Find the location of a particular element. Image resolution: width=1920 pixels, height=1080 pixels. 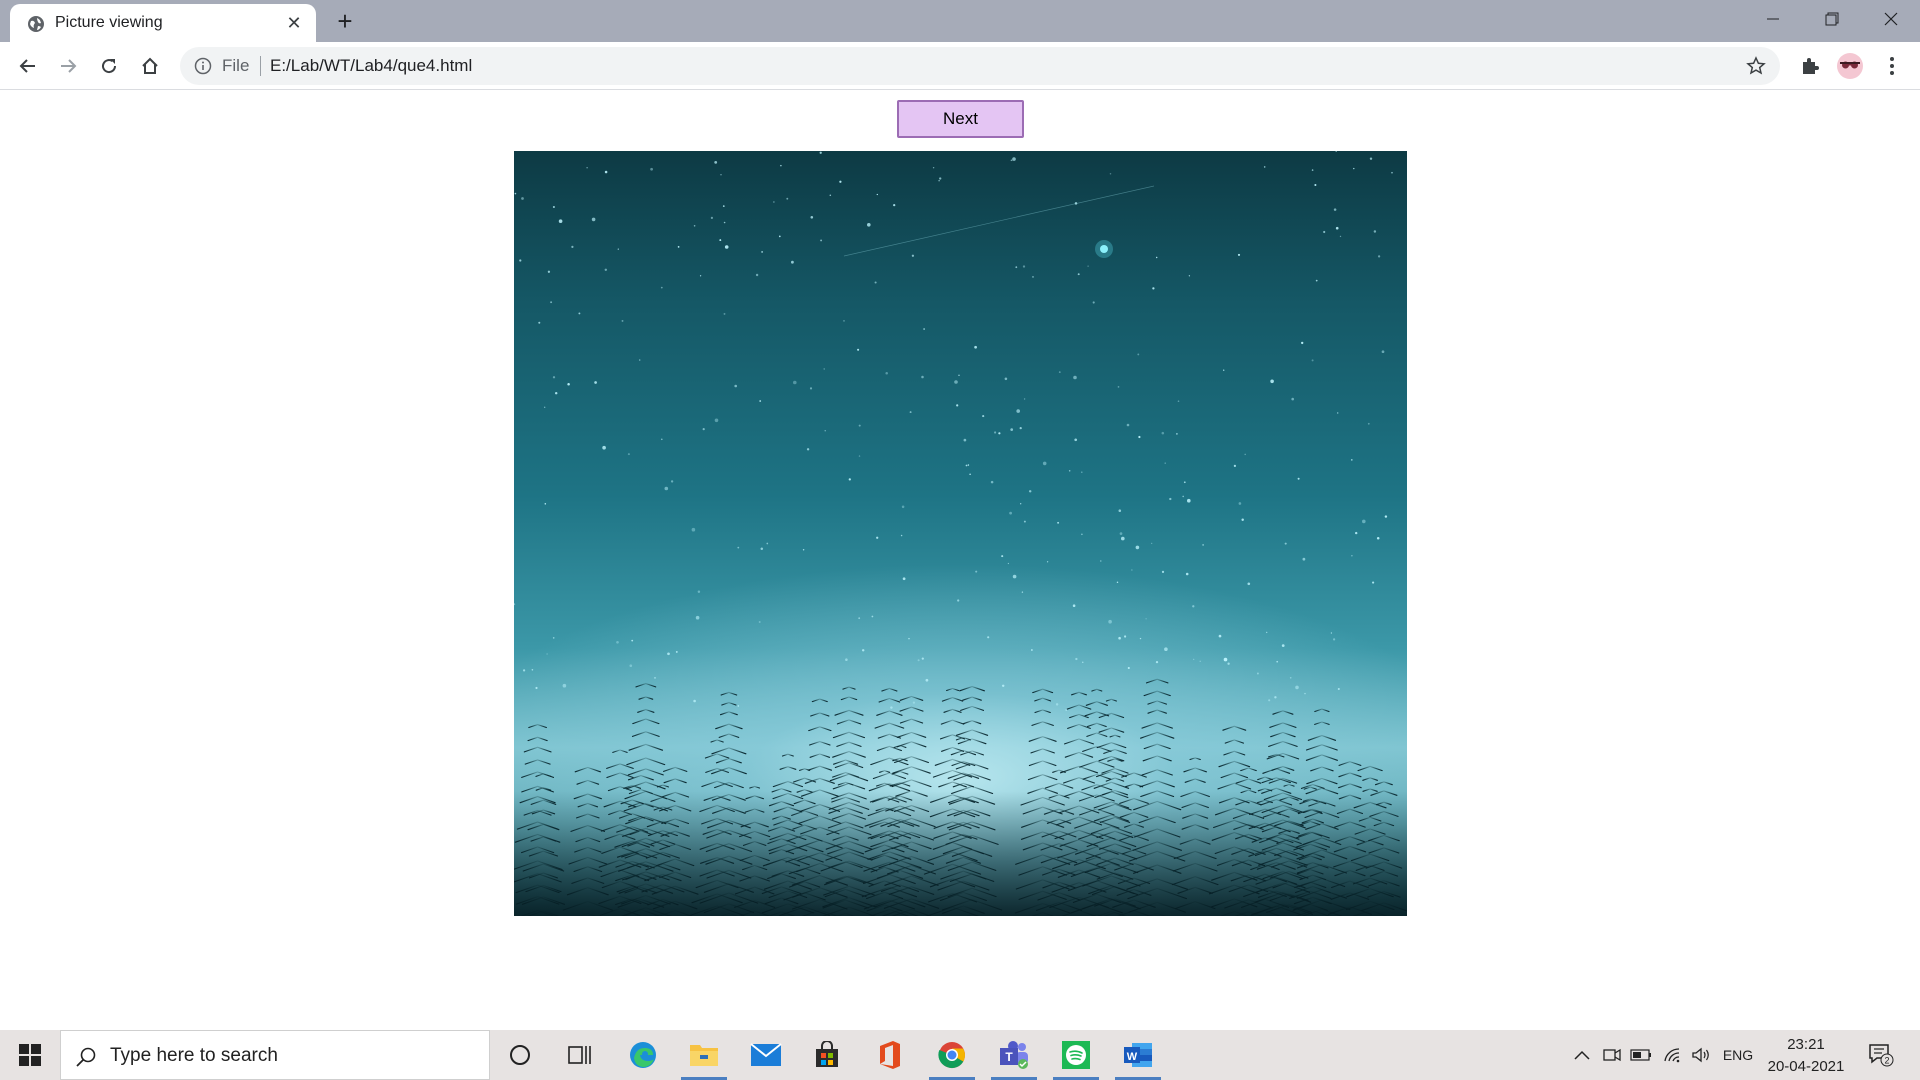

taskbar-search: Type here to search is located at coordinates (275, 1055).